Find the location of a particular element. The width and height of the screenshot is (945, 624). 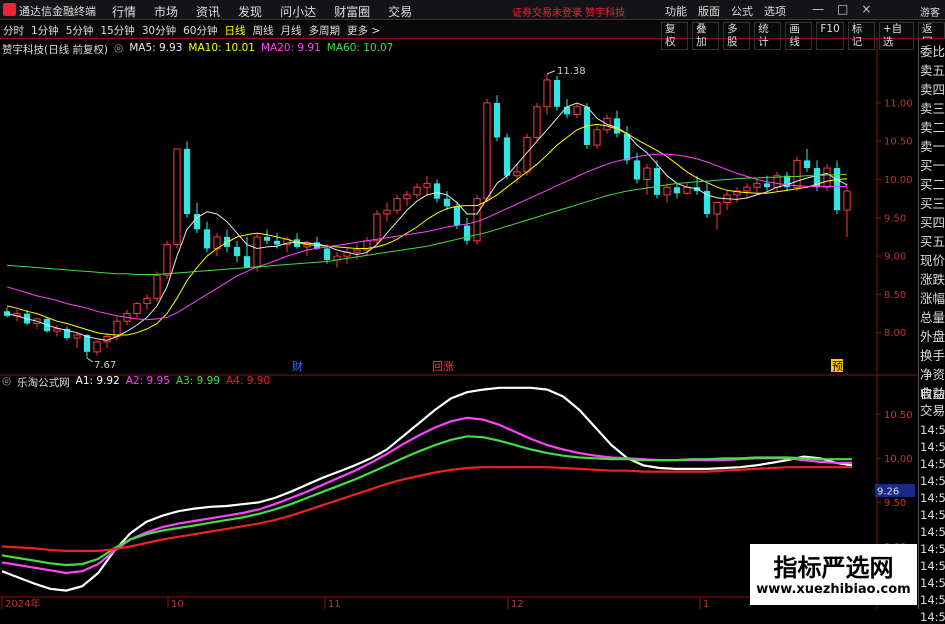

side-label-13: 涨幅 is located at coordinates (932, 299).